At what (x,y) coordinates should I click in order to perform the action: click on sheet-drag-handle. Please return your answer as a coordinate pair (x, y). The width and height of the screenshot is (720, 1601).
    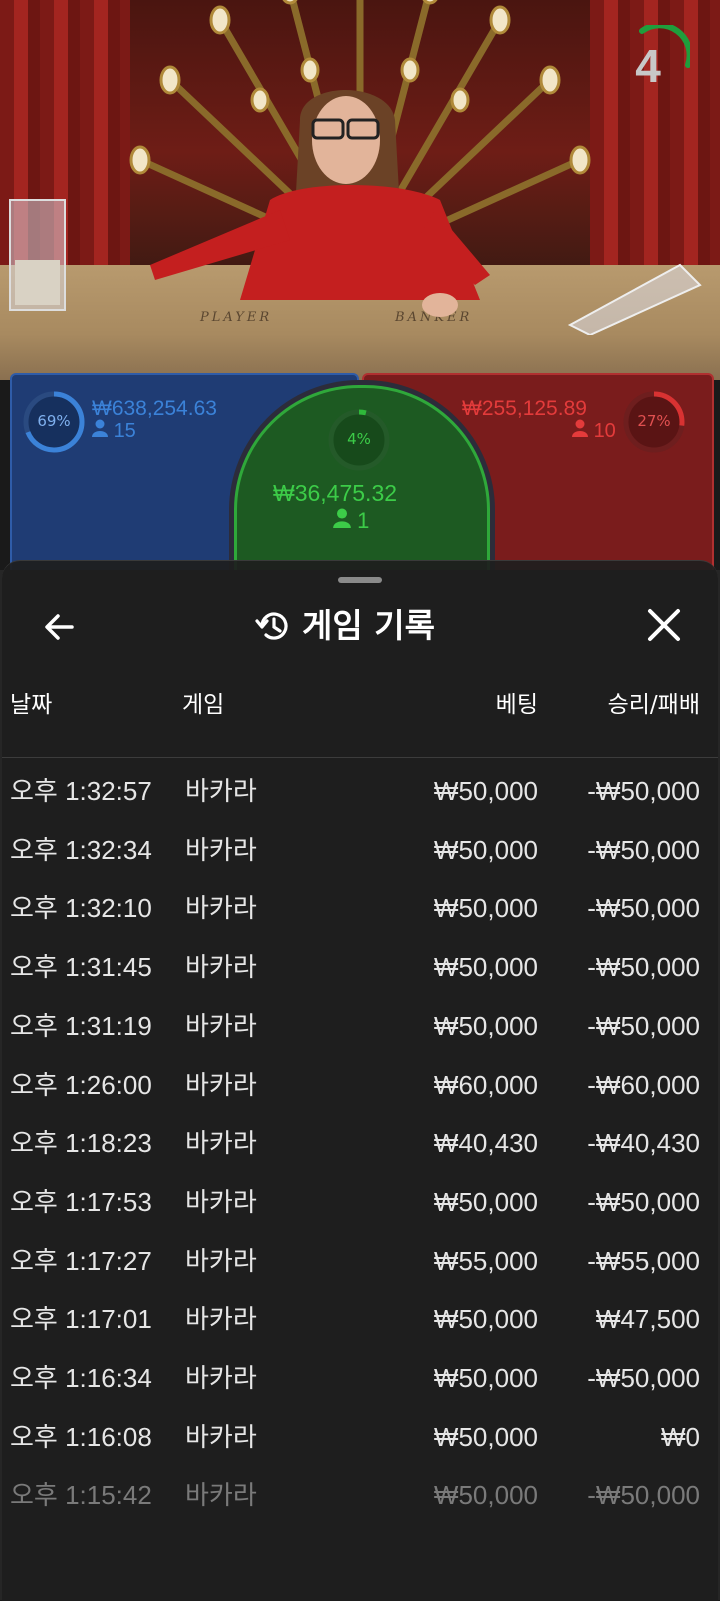
    Looking at the image, I should click on (360, 580).